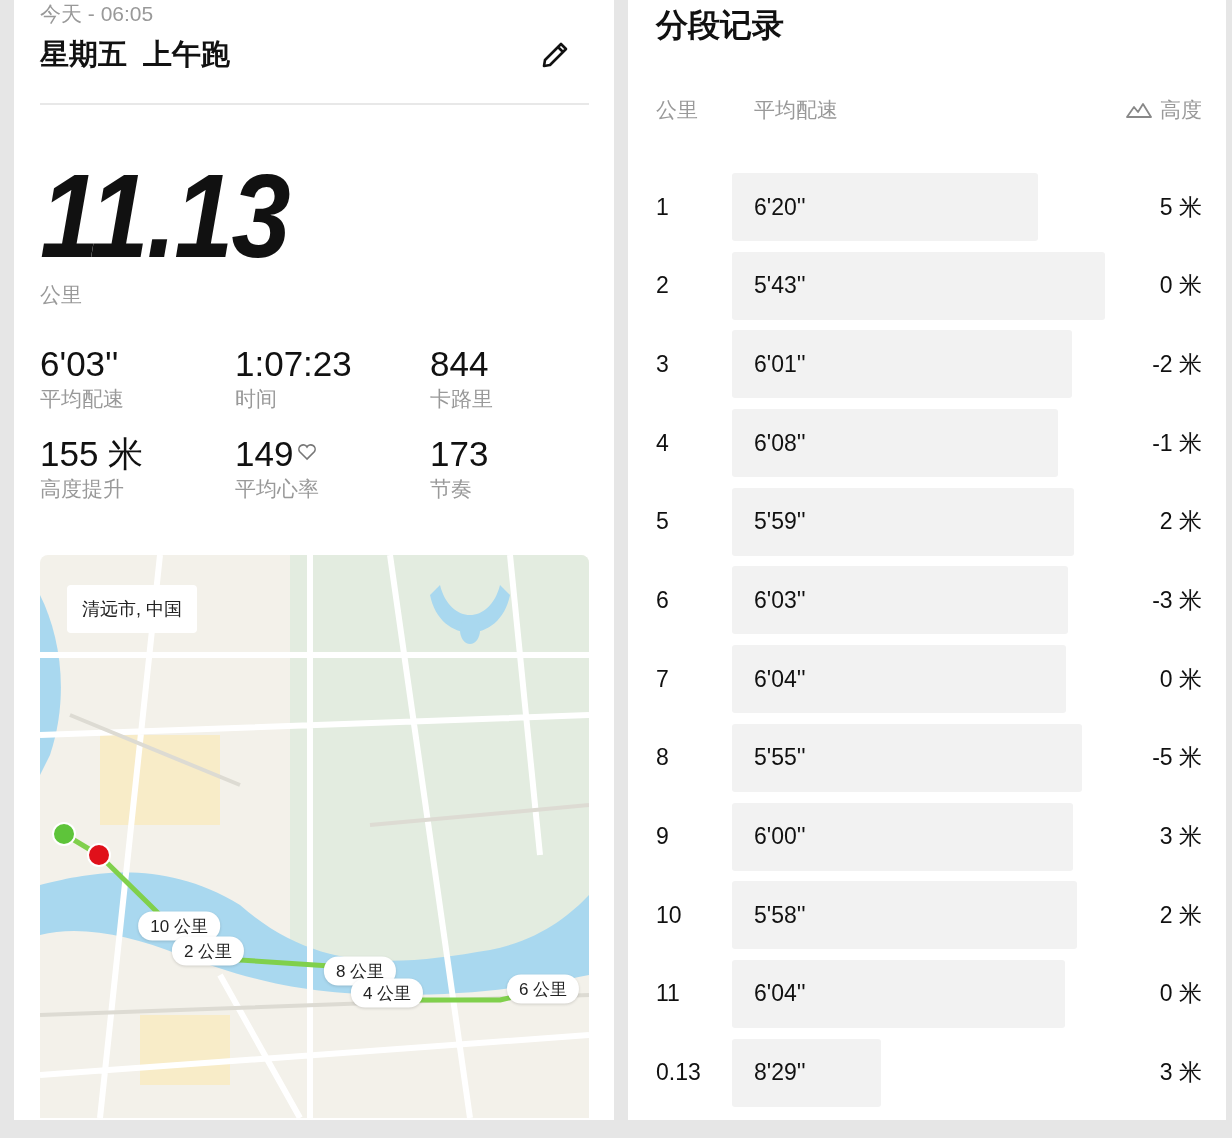  Describe the element at coordinates (459, 454) in the screenshot. I see `stat-value: 173` at that location.